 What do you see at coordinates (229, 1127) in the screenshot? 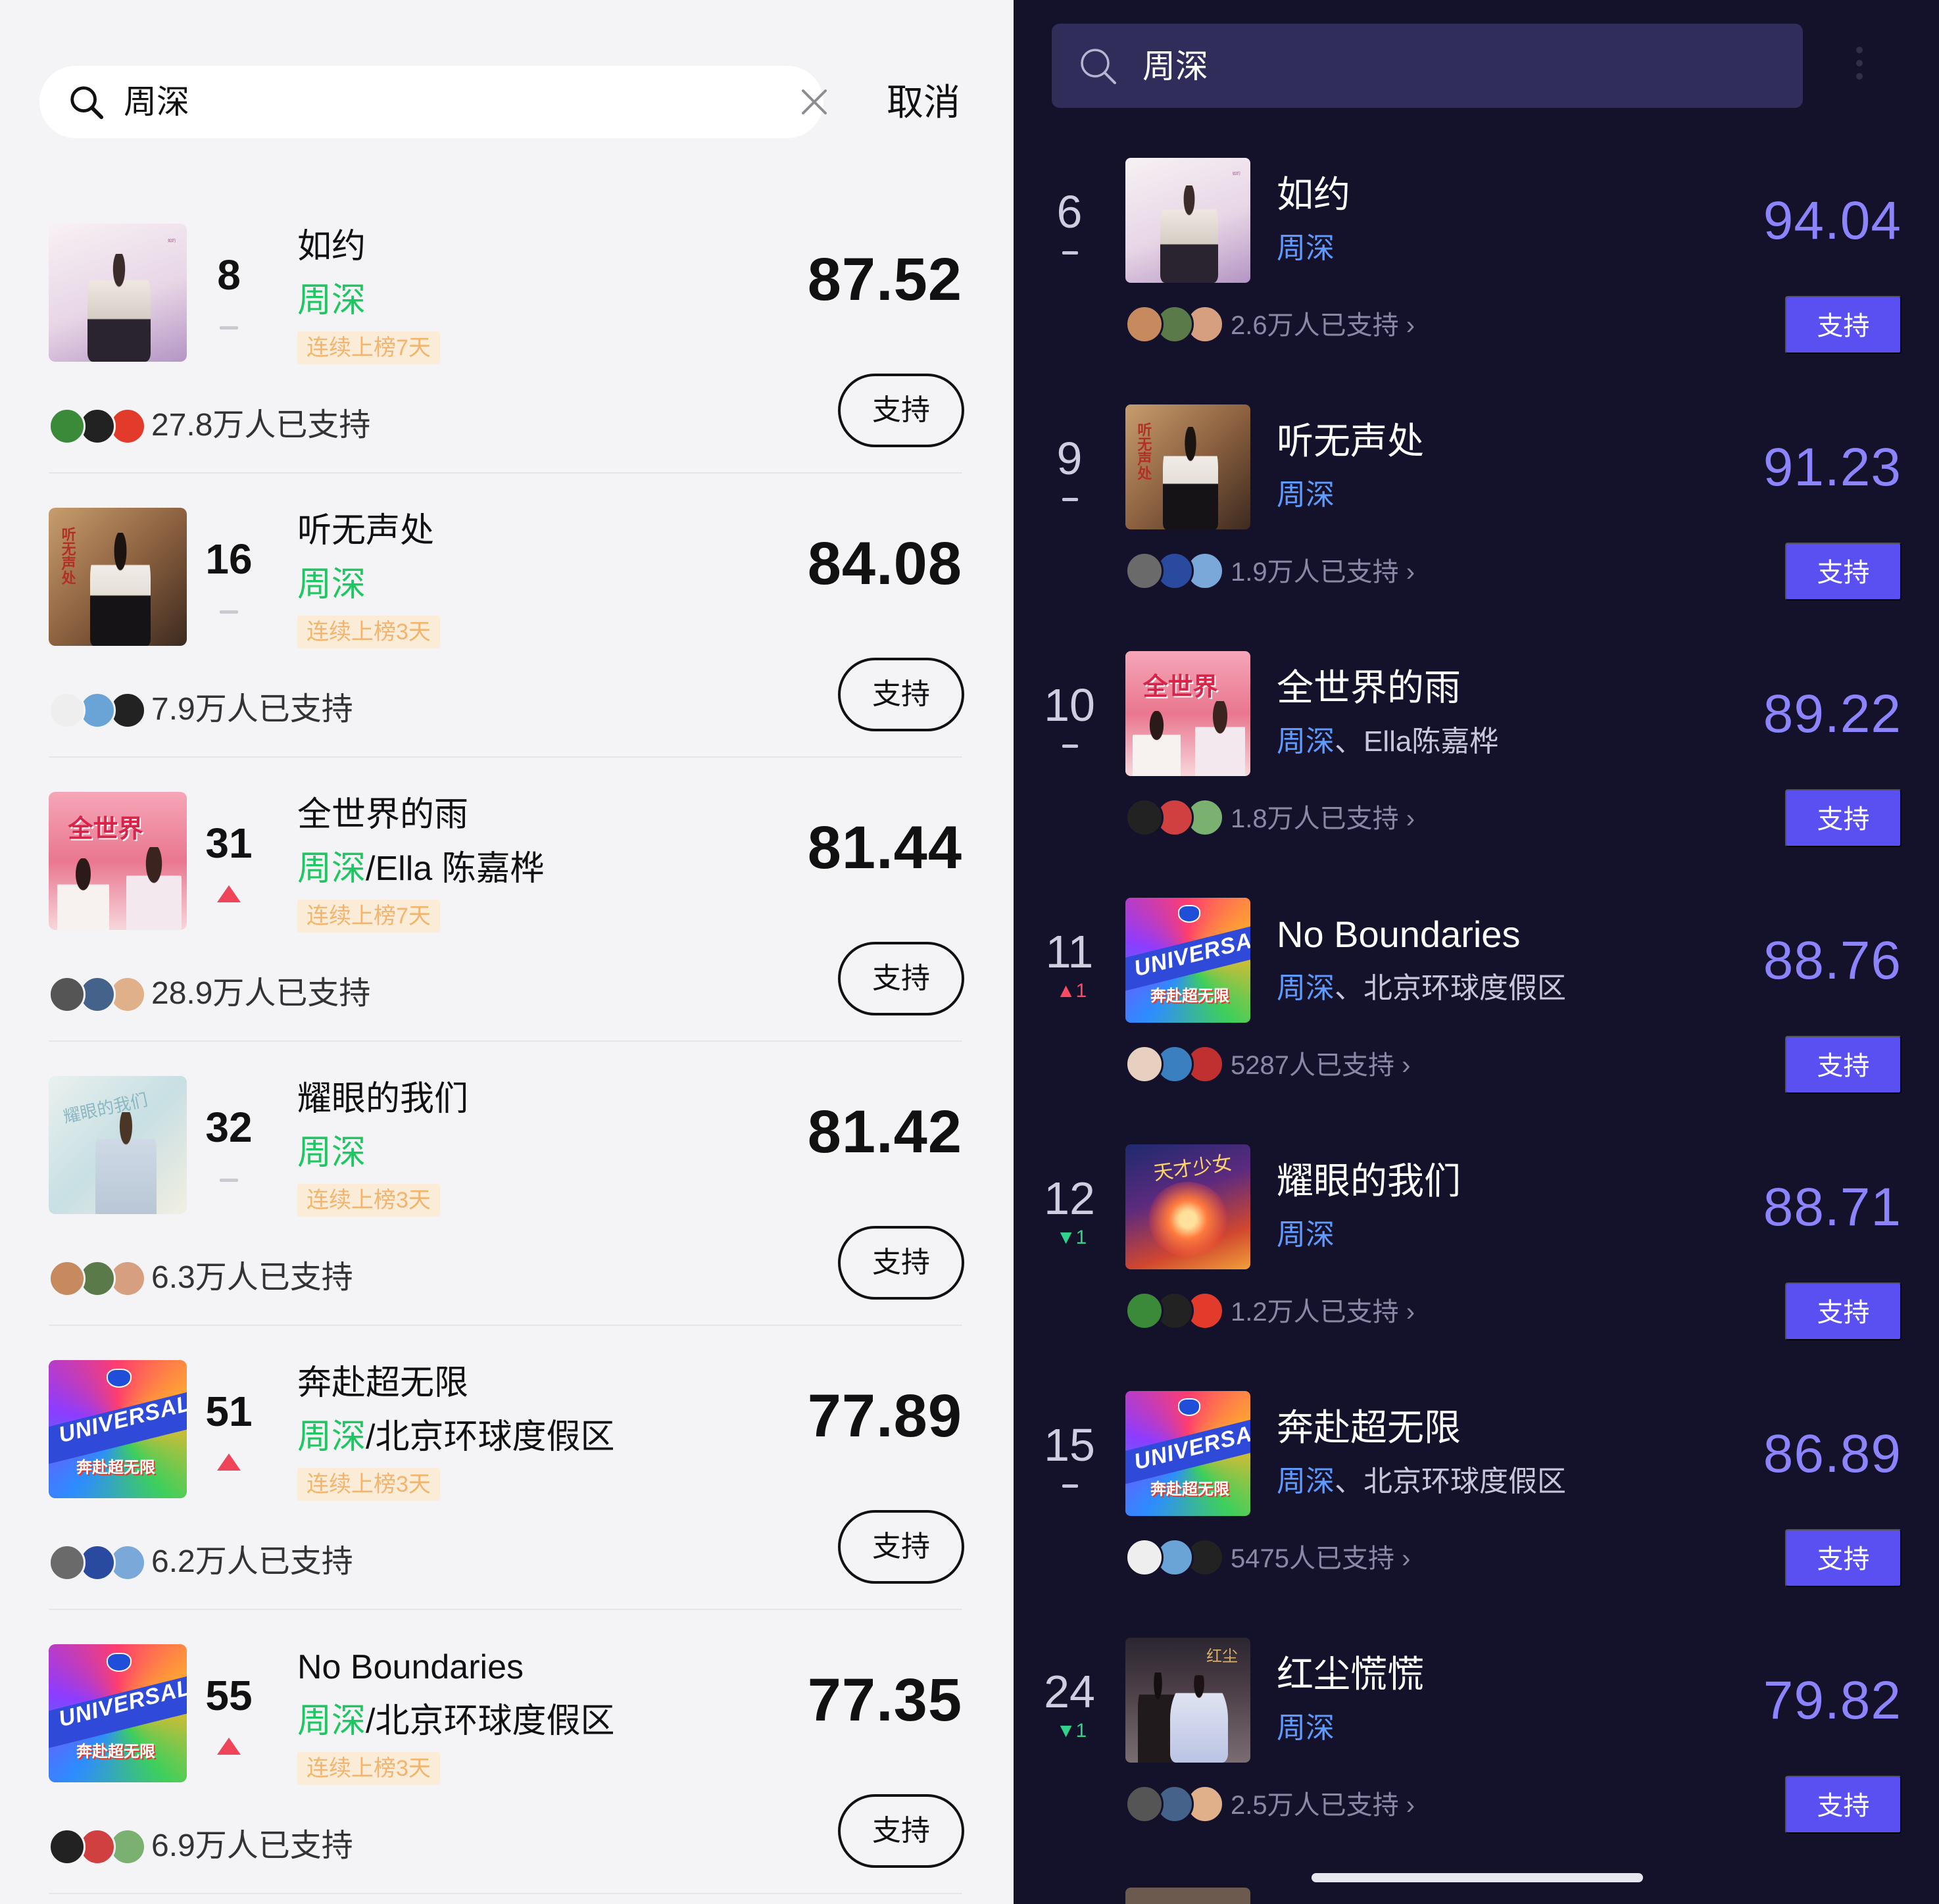
I see `chart-rank: 32` at bounding box center [229, 1127].